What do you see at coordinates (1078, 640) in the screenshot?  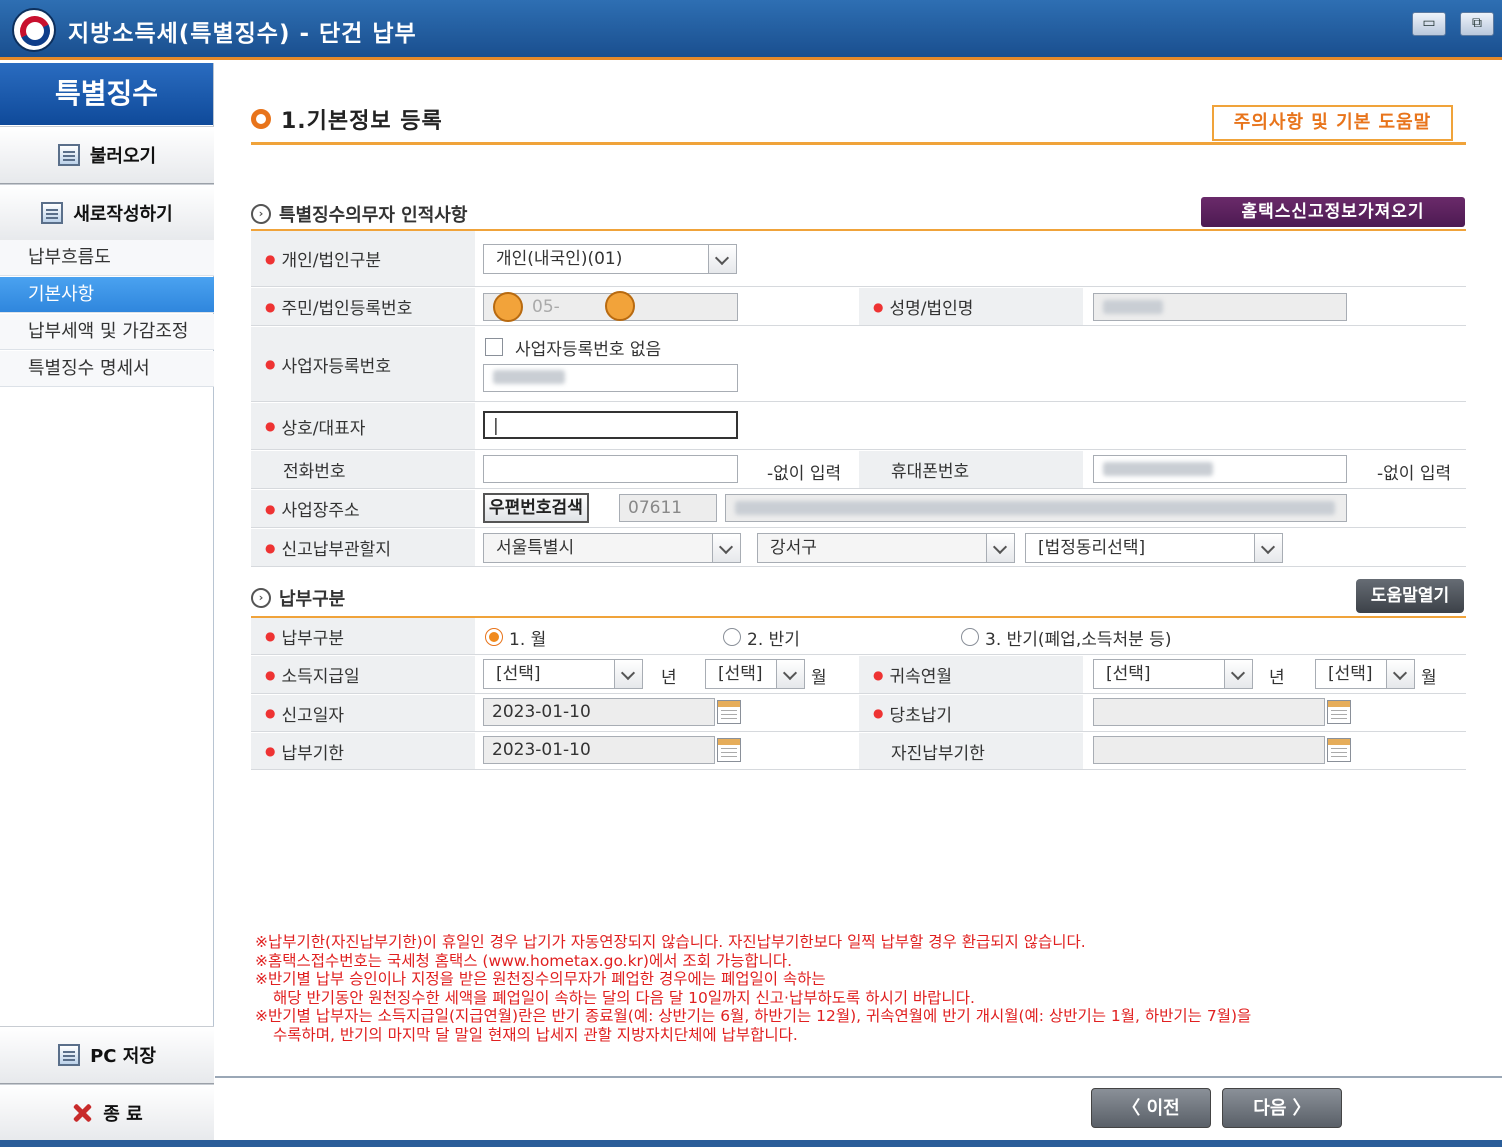 I see `payment-half-closure-label: 3. 반기(폐업,소득처분 등)` at bounding box center [1078, 640].